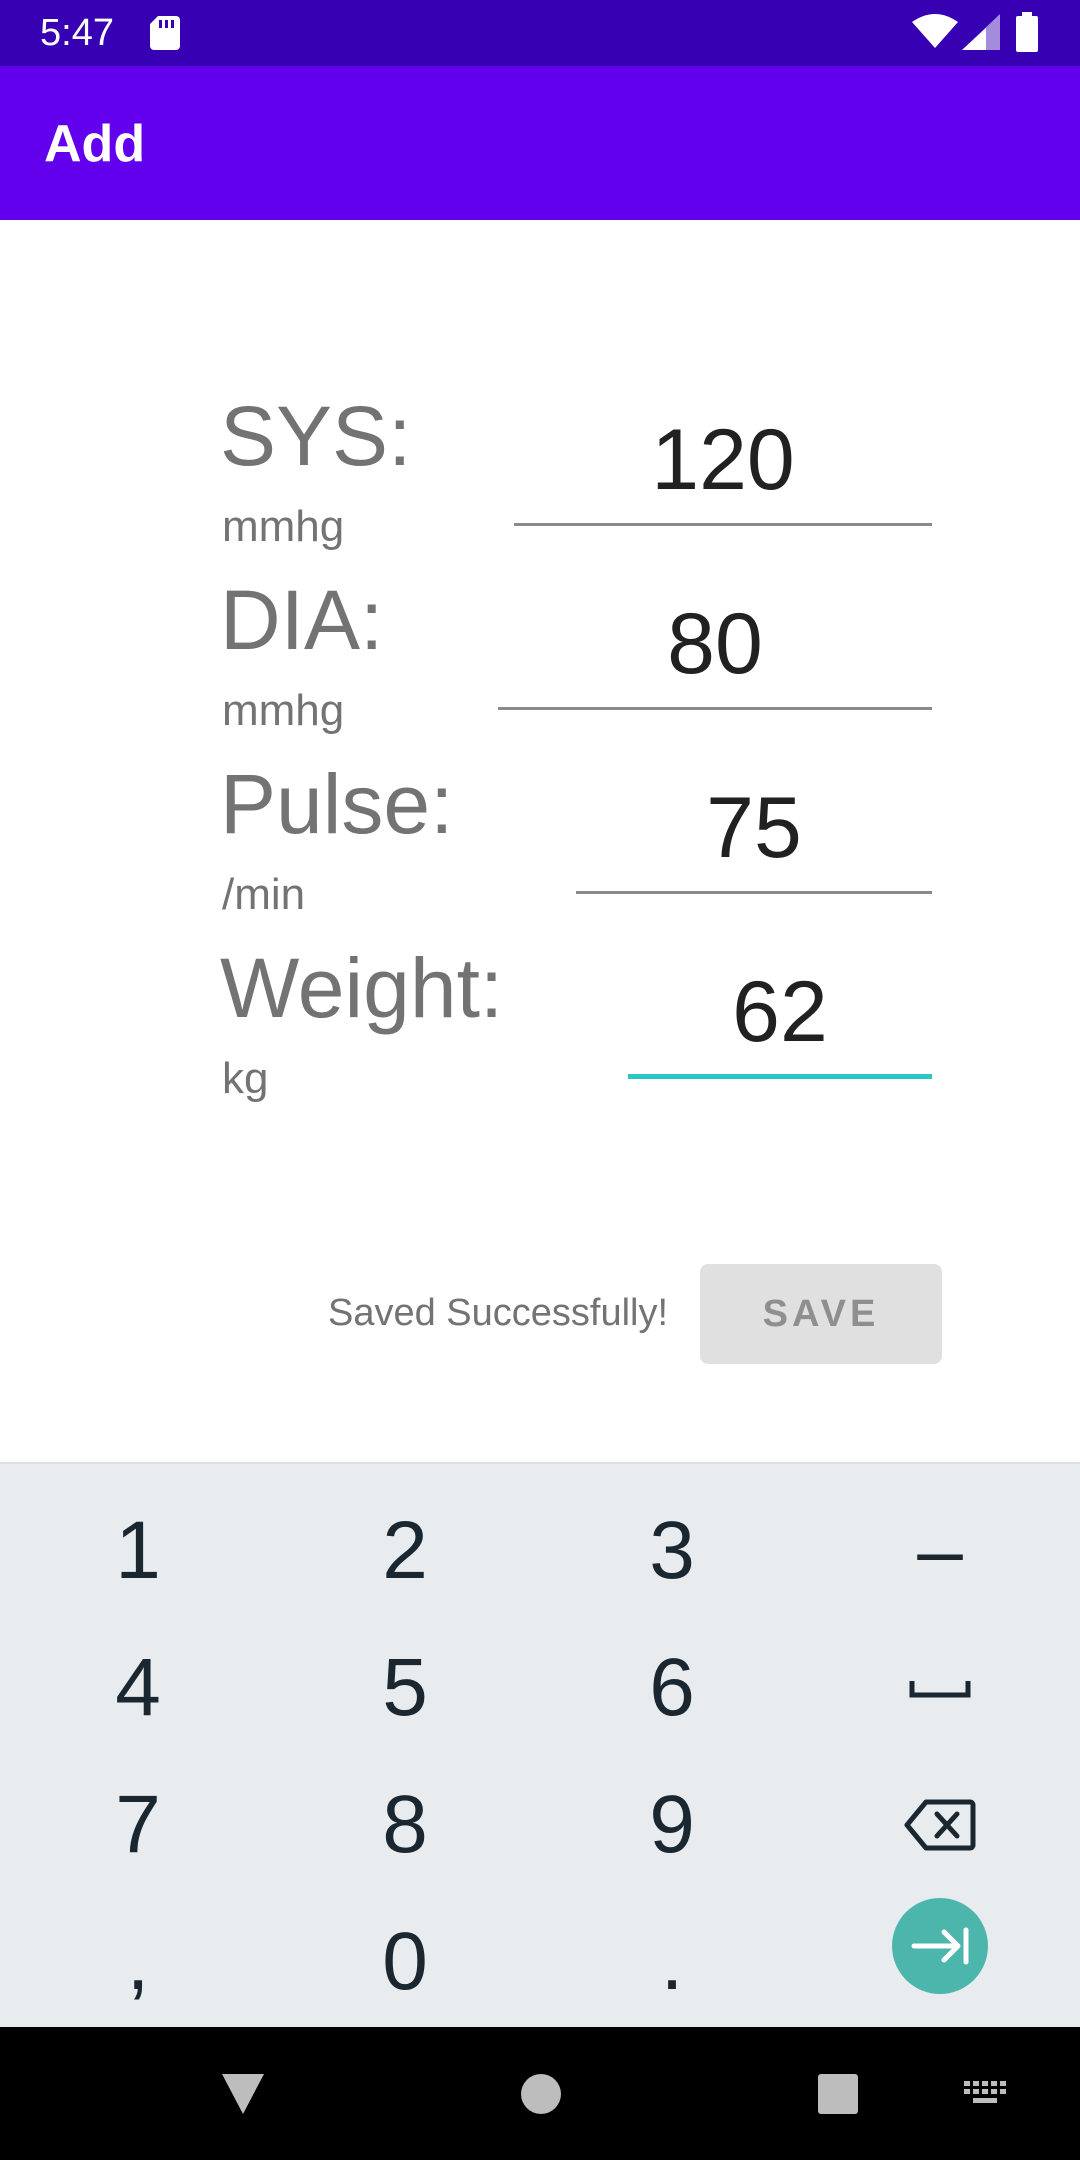 The height and width of the screenshot is (2160, 1080). Describe the element at coordinates (723, 524) in the screenshot. I see `sys-input-underline` at that location.